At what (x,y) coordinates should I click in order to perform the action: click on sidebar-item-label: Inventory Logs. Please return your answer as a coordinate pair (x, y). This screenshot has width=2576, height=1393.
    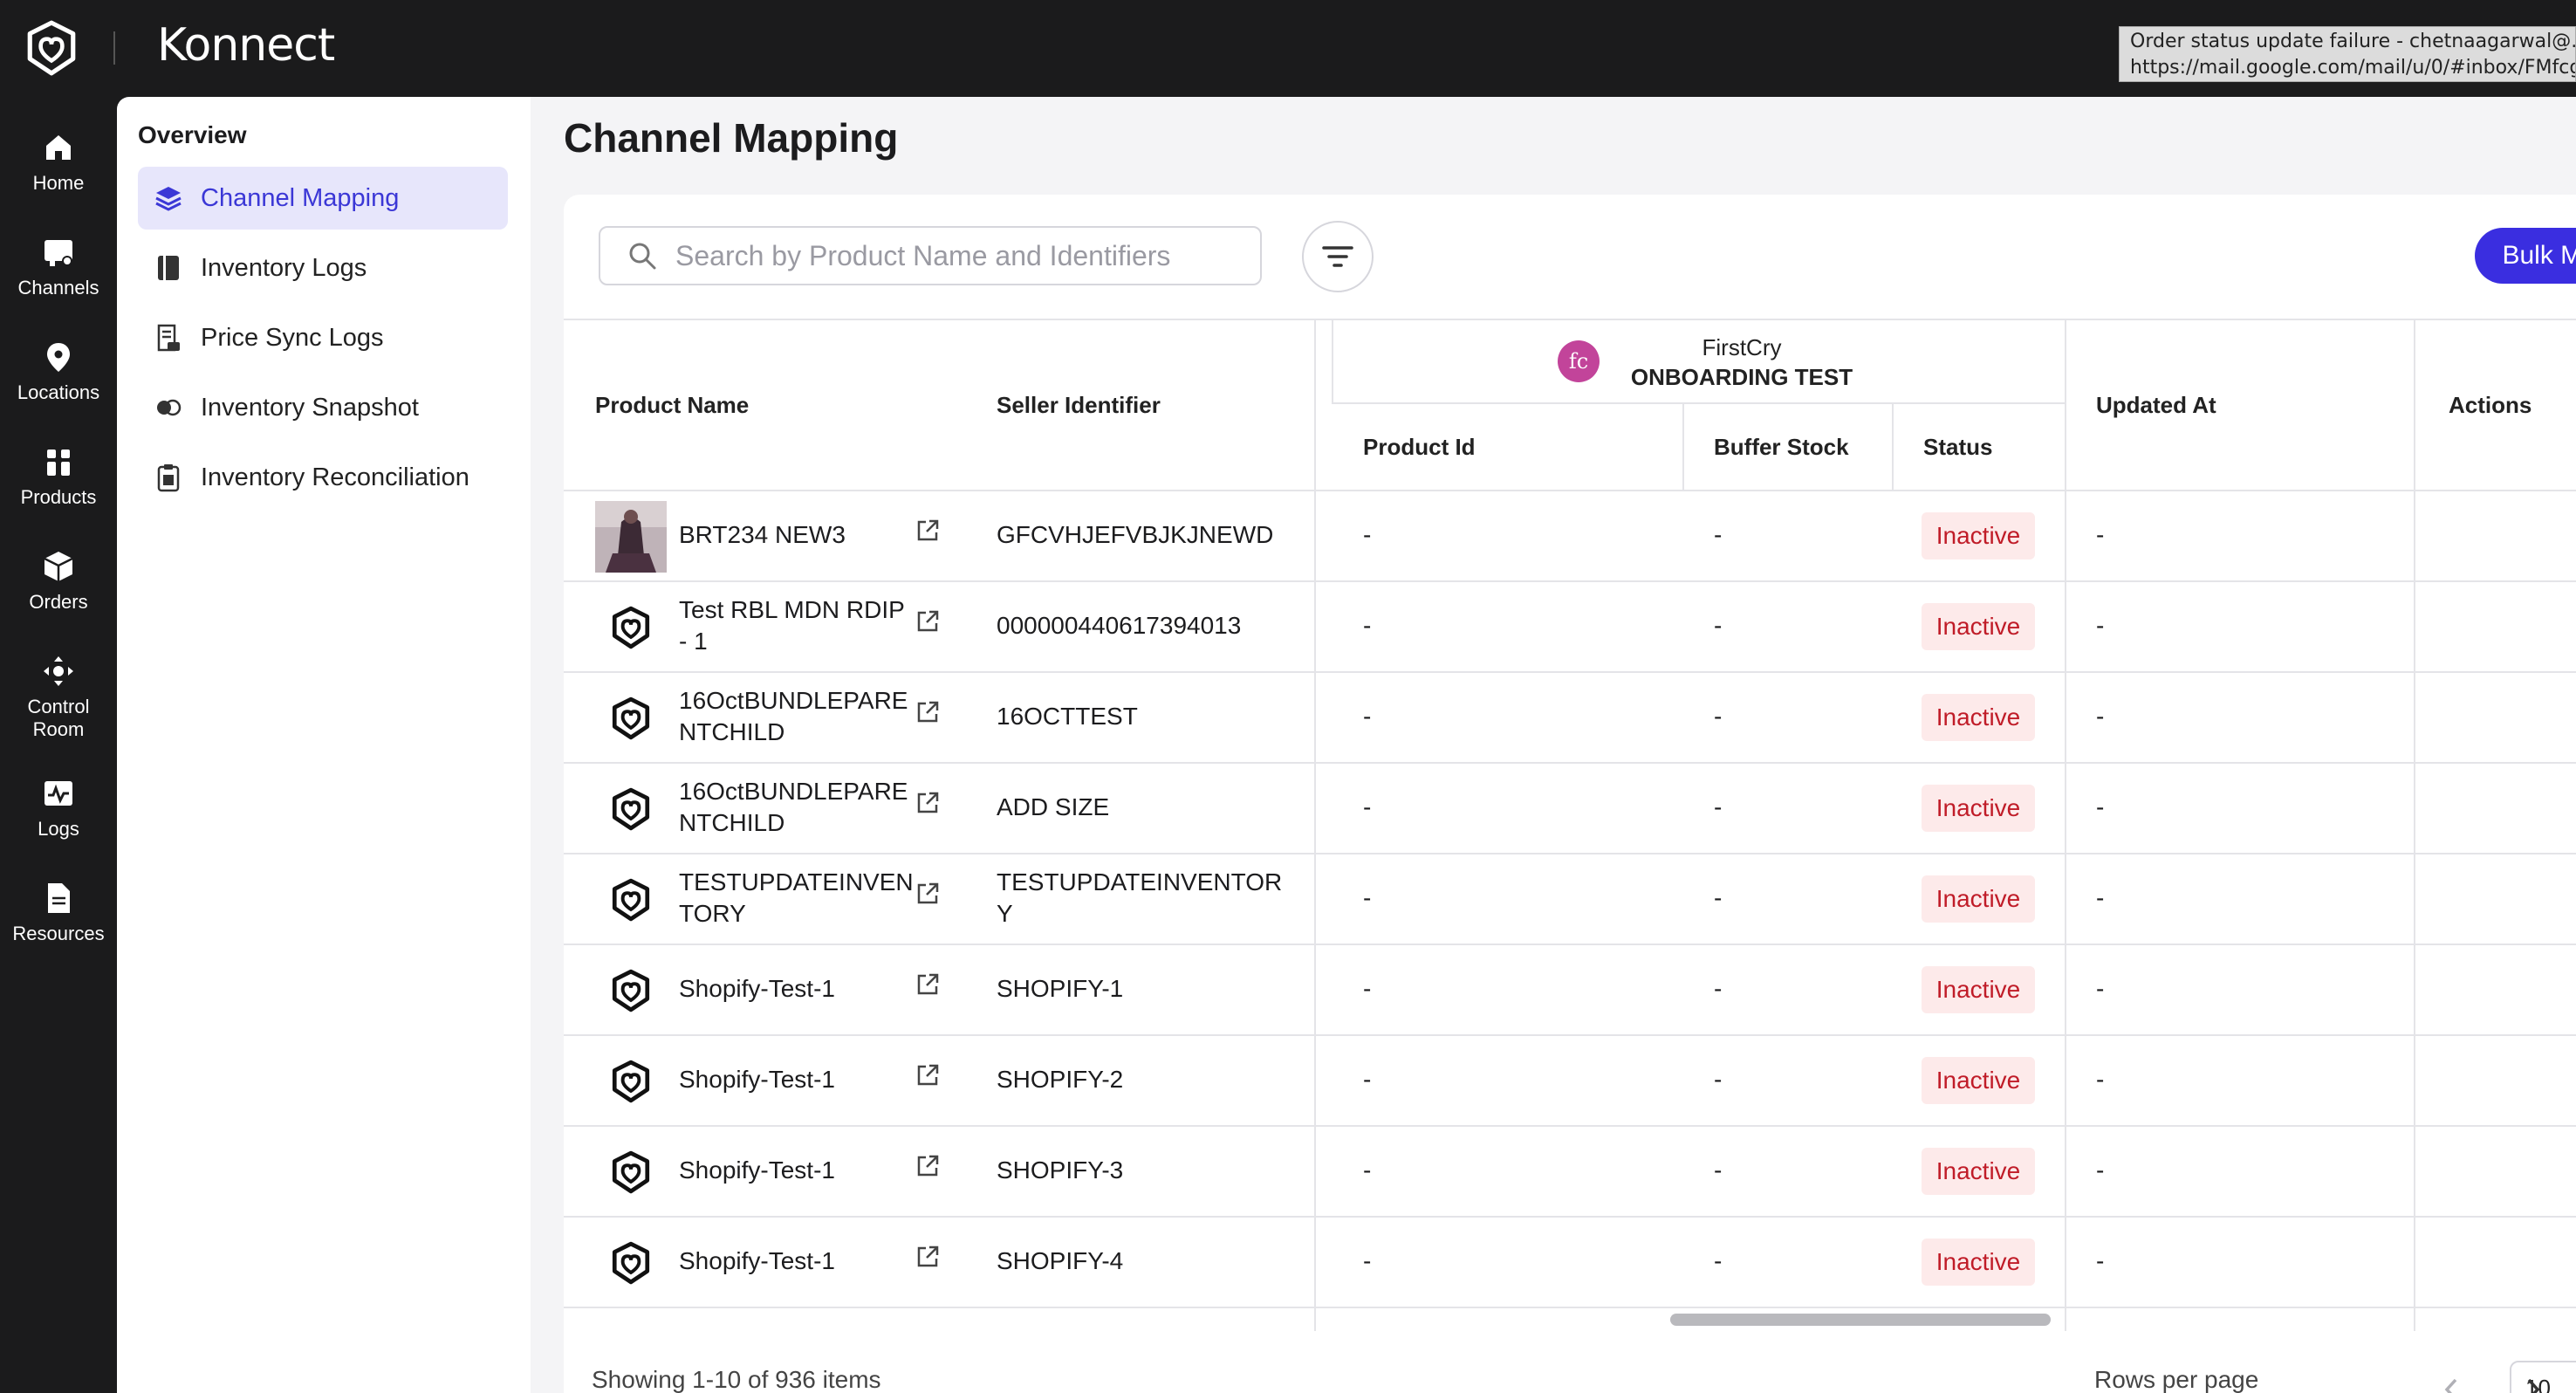
    Looking at the image, I should click on (284, 268).